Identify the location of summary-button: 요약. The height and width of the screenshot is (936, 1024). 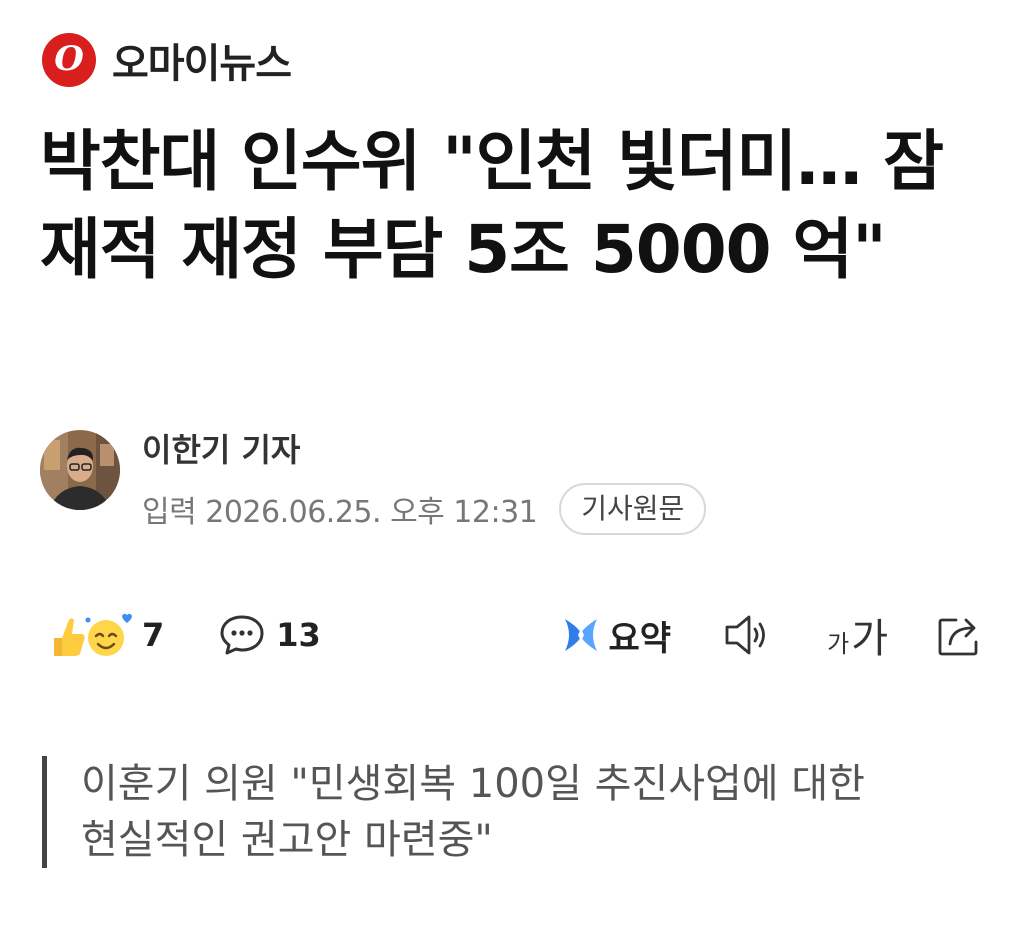
(616, 635).